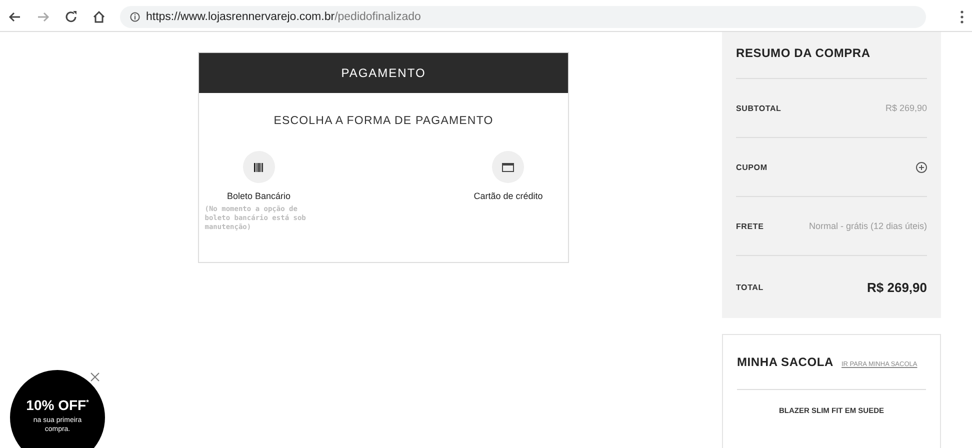 This screenshot has width=972, height=448. Describe the element at coordinates (377, 16) in the screenshot. I see `url-path: /pedidofinalizado` at that location.